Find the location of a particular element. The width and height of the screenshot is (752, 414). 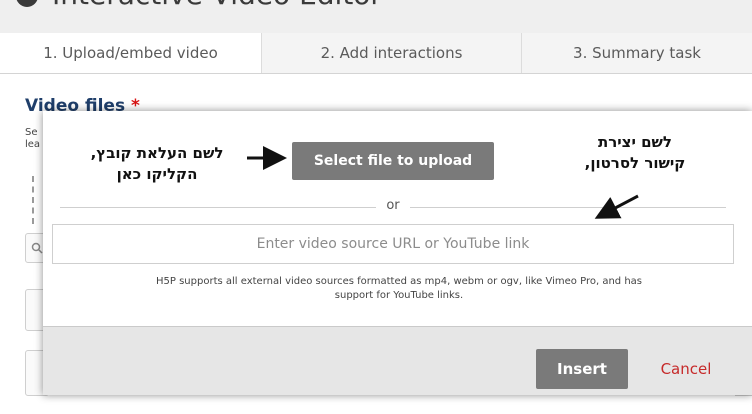

or-divider-left is located at coordinates (218, 207).